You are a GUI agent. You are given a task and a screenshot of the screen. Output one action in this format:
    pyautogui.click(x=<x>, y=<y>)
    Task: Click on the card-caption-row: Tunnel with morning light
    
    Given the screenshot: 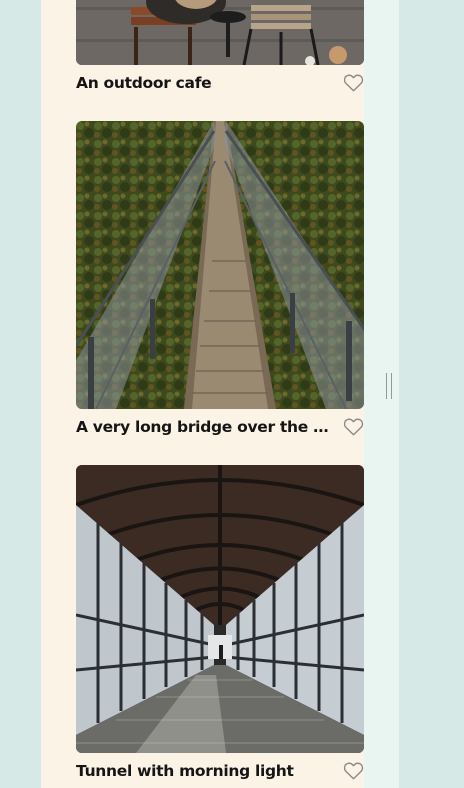 What is the action you would take?
    pyautogui.click(x=220, y=771)
    